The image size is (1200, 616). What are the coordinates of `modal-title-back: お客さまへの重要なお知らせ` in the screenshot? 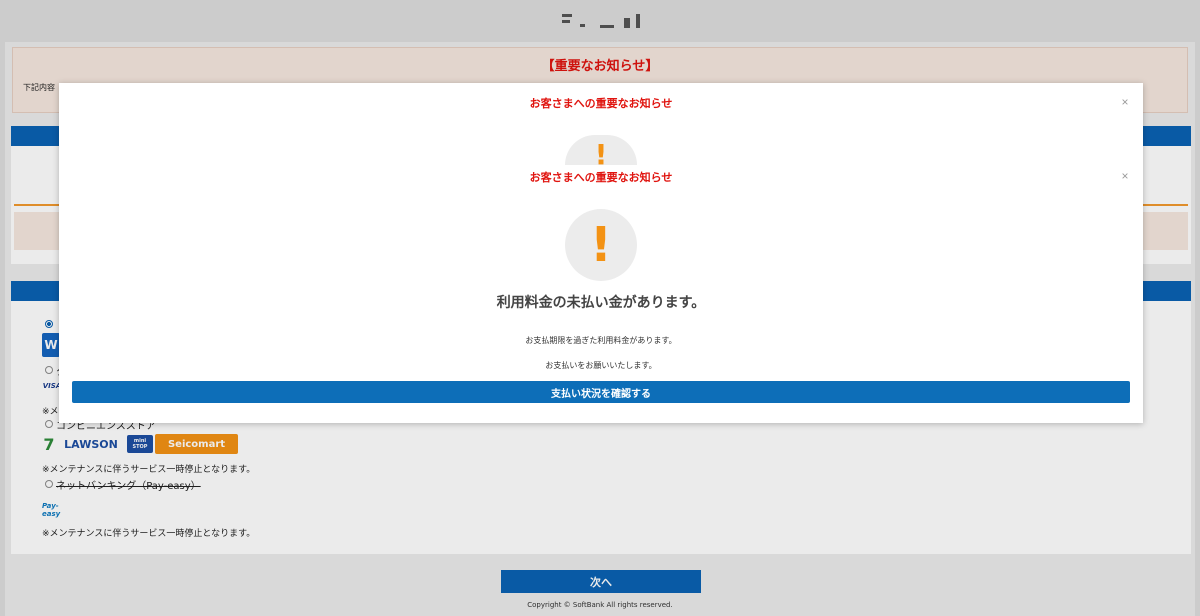 It's located at (601, 103).